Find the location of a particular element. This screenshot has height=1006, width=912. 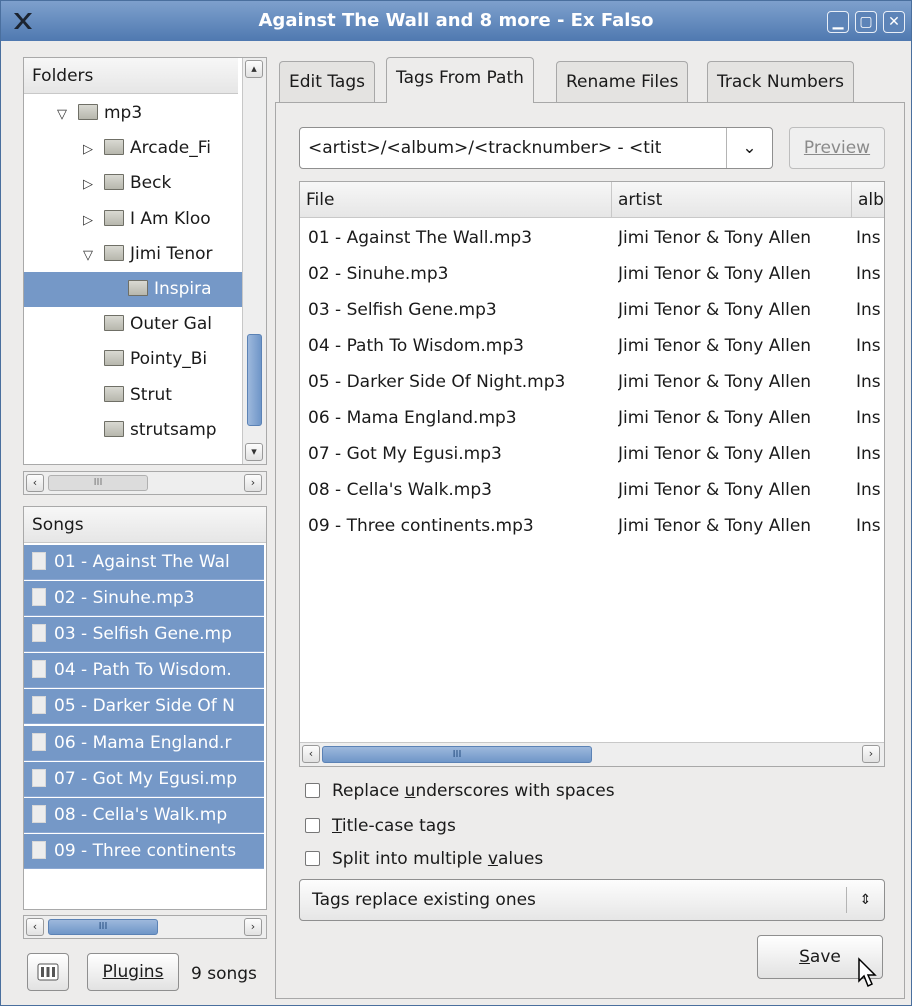

song-list-item: 06 - Mama England.r is located at coordinates (144, 743).